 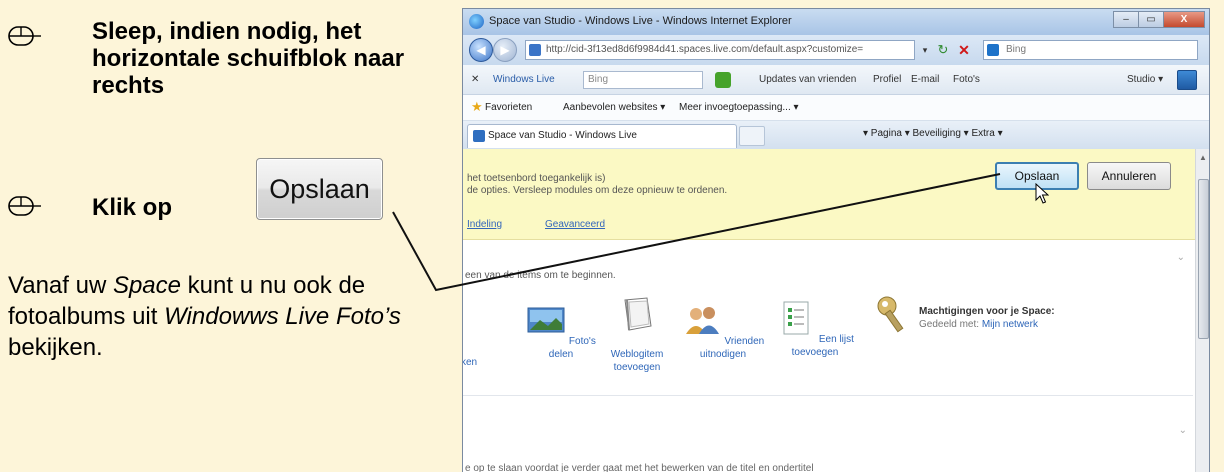 I want to click on command-bar: ▾ Pagina ▾ Beveiliging ▾ Extra ▾, so click(x=933, y=133).